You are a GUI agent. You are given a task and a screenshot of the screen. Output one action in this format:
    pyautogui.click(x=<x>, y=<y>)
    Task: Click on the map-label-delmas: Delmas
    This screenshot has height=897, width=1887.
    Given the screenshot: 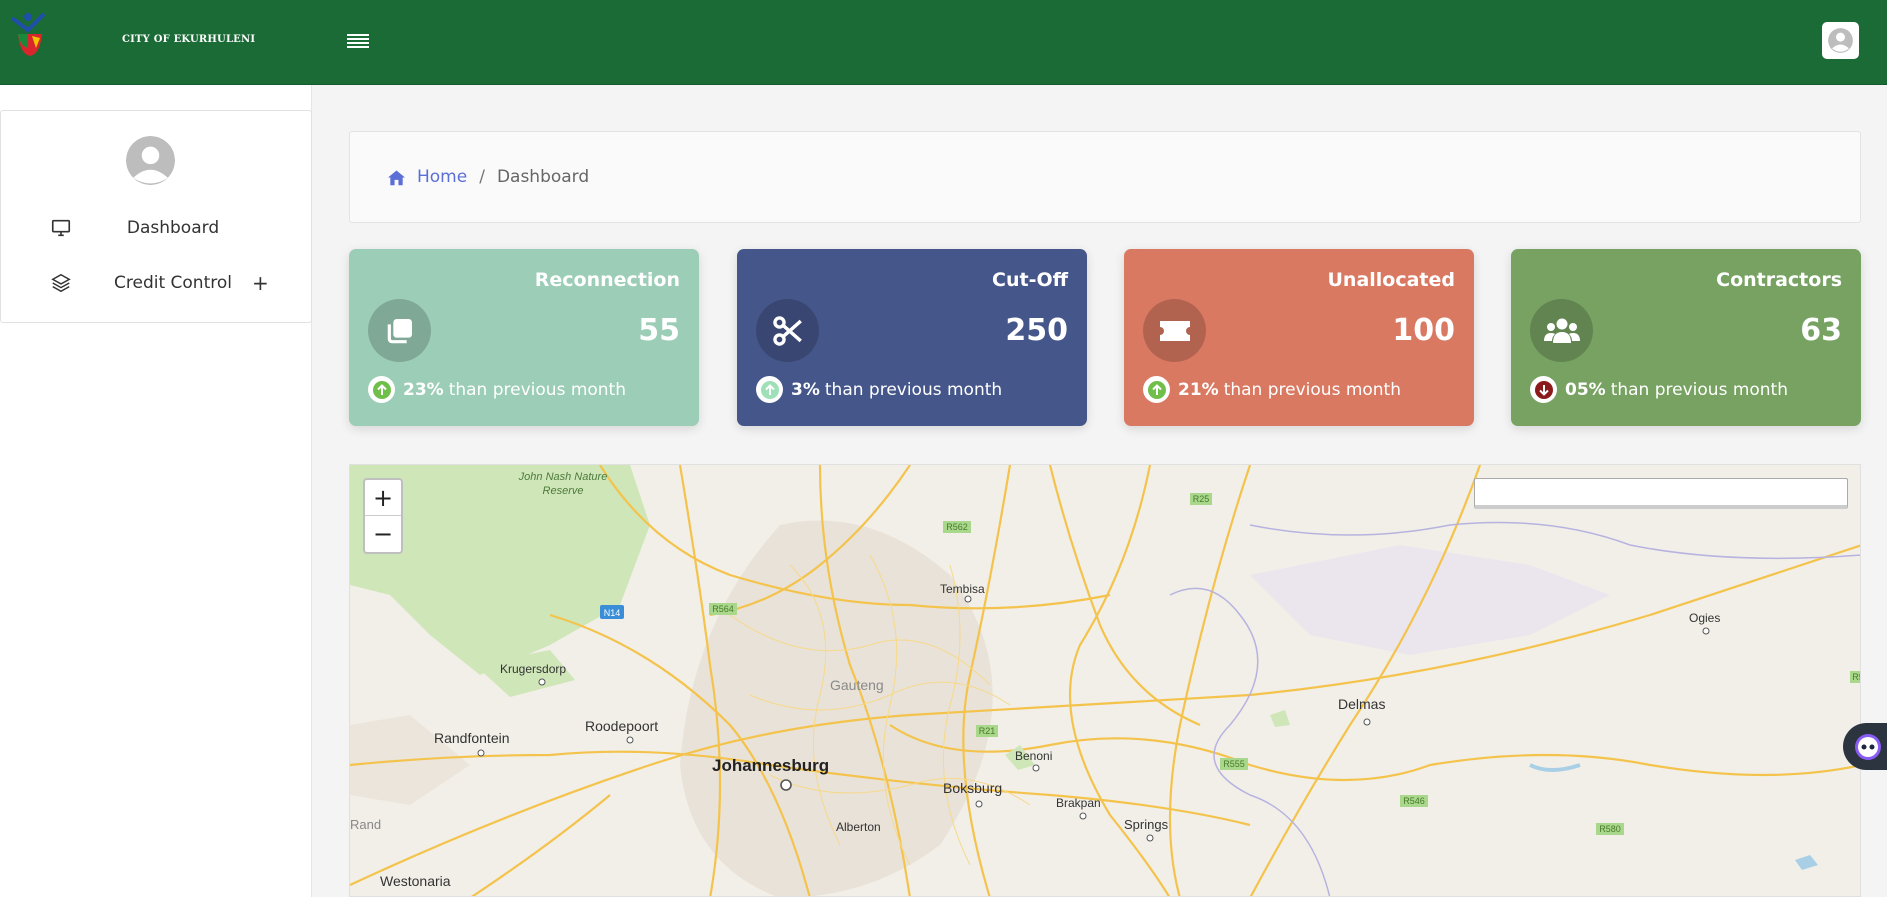 What is the action you would take?
    pyautogui.click(x=1362, y=704)
    